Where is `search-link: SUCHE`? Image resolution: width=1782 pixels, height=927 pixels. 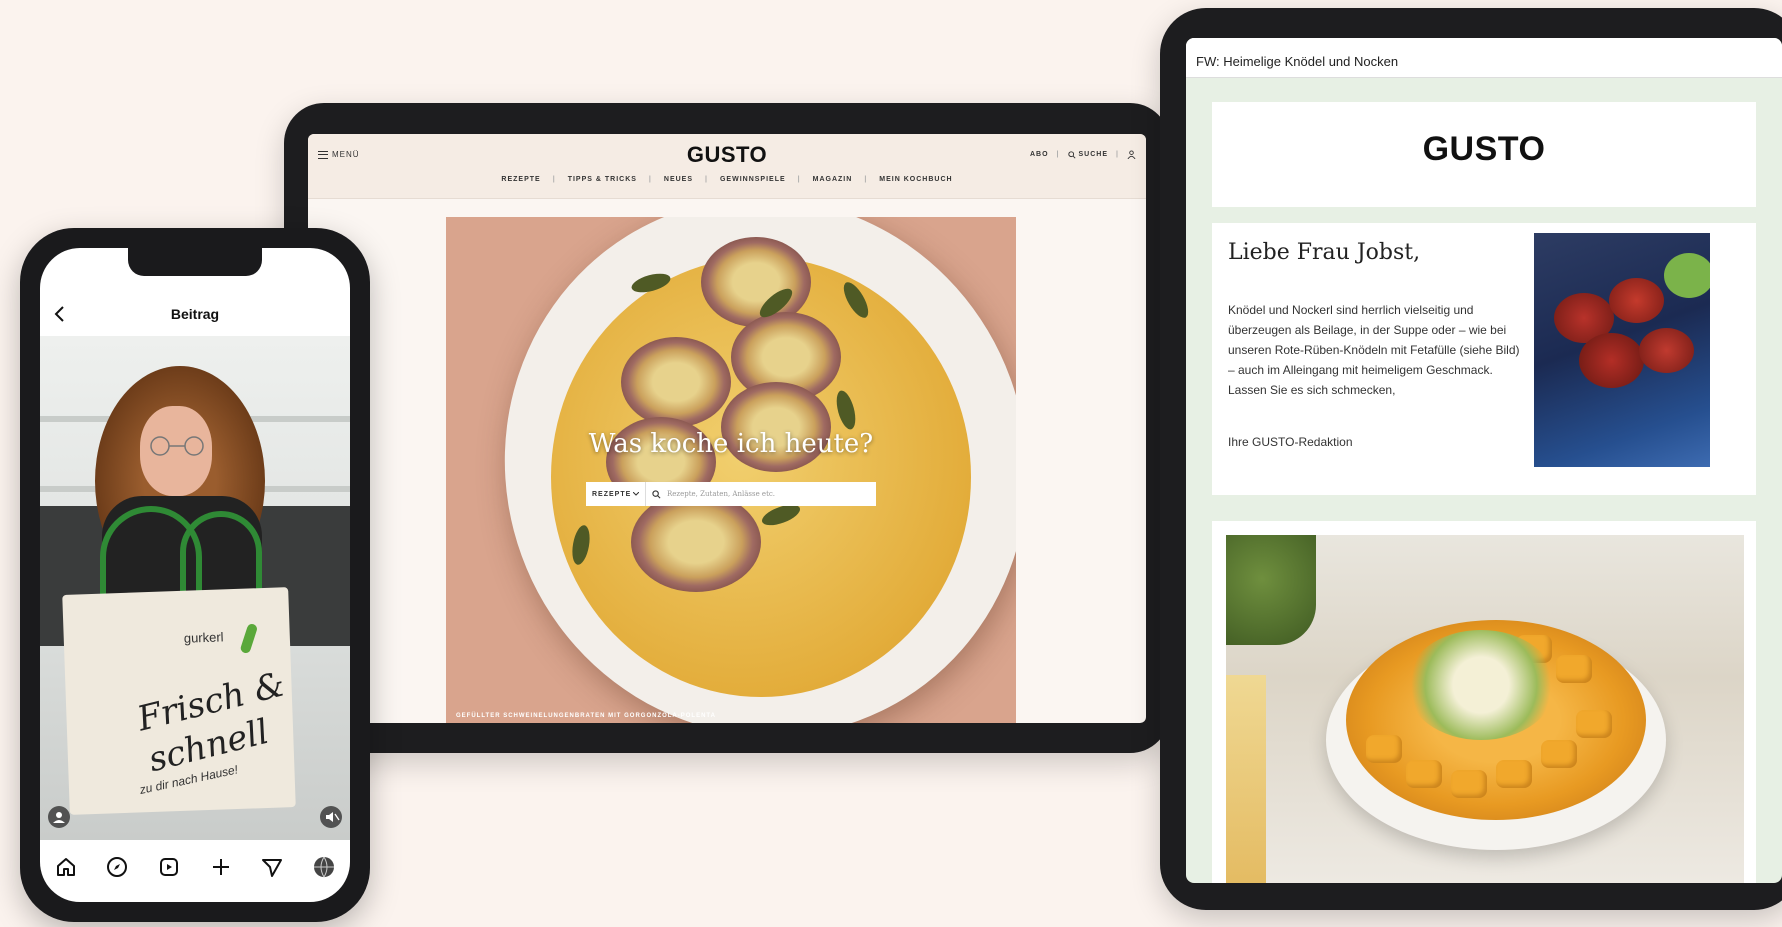
search-link: SUCHE is located at coordinates (1088, 154).